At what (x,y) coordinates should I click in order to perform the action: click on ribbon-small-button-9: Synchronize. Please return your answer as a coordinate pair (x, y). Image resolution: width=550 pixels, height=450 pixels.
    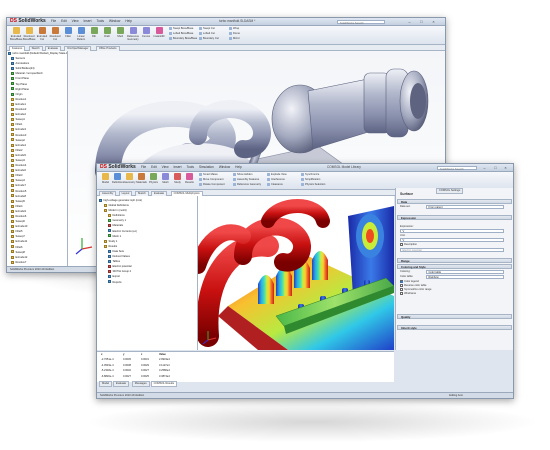
    Looking at the image, I should click on (310, 175).